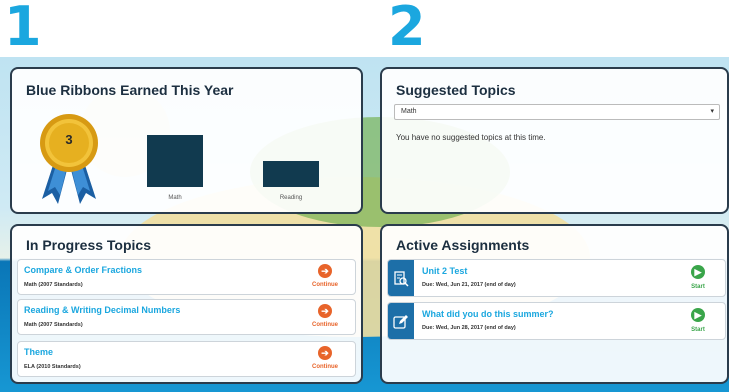  I want to click on assignment-due-date: Due: Wed, Jun 21, 2017 (end of day), so click(469, 285).